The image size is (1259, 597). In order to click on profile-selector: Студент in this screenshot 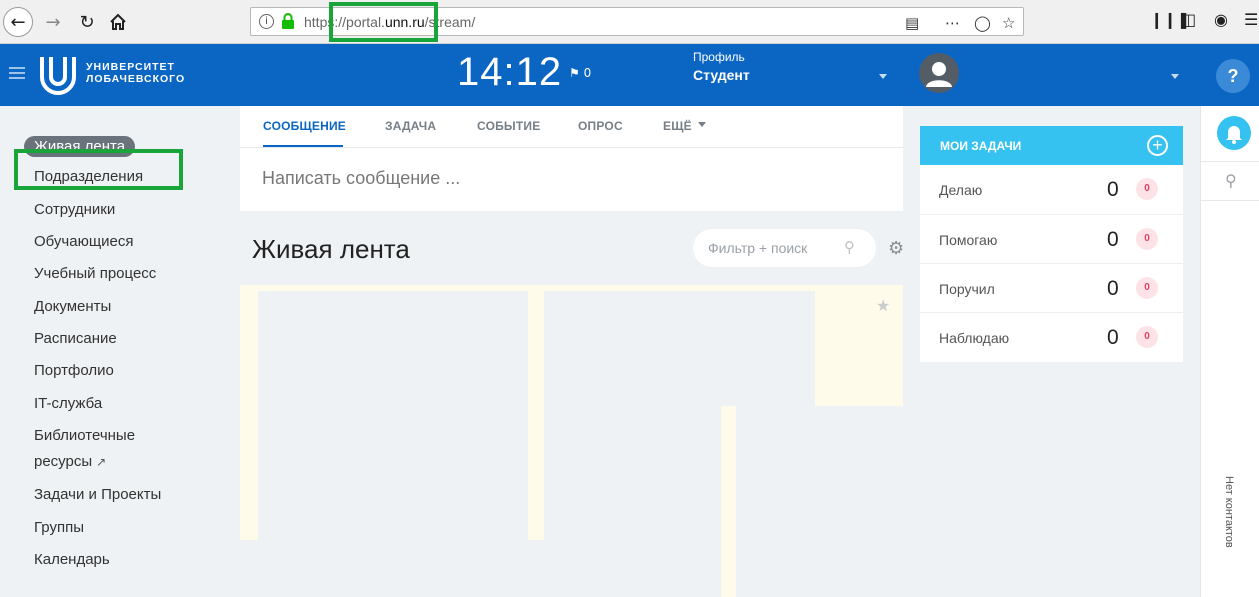, I will do `click(721, 75)`.